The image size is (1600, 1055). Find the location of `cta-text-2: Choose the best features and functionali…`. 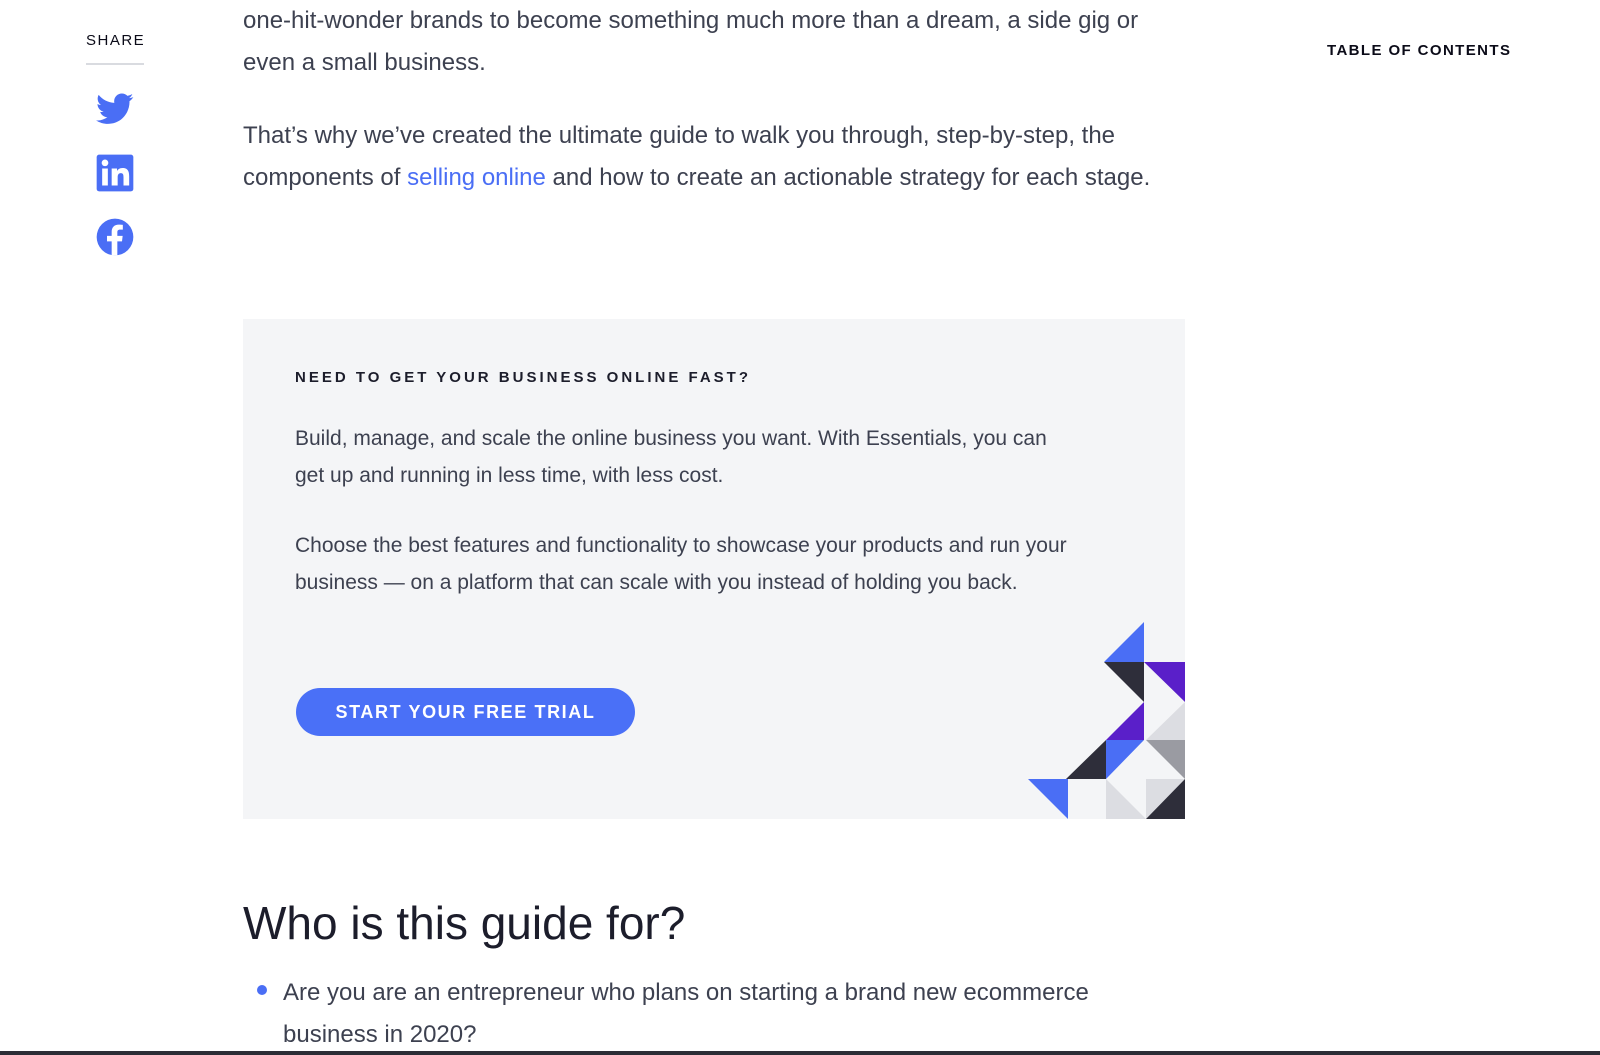

cta-text-2: Choose the best features and functionali… is located at coordinates (681, 564).